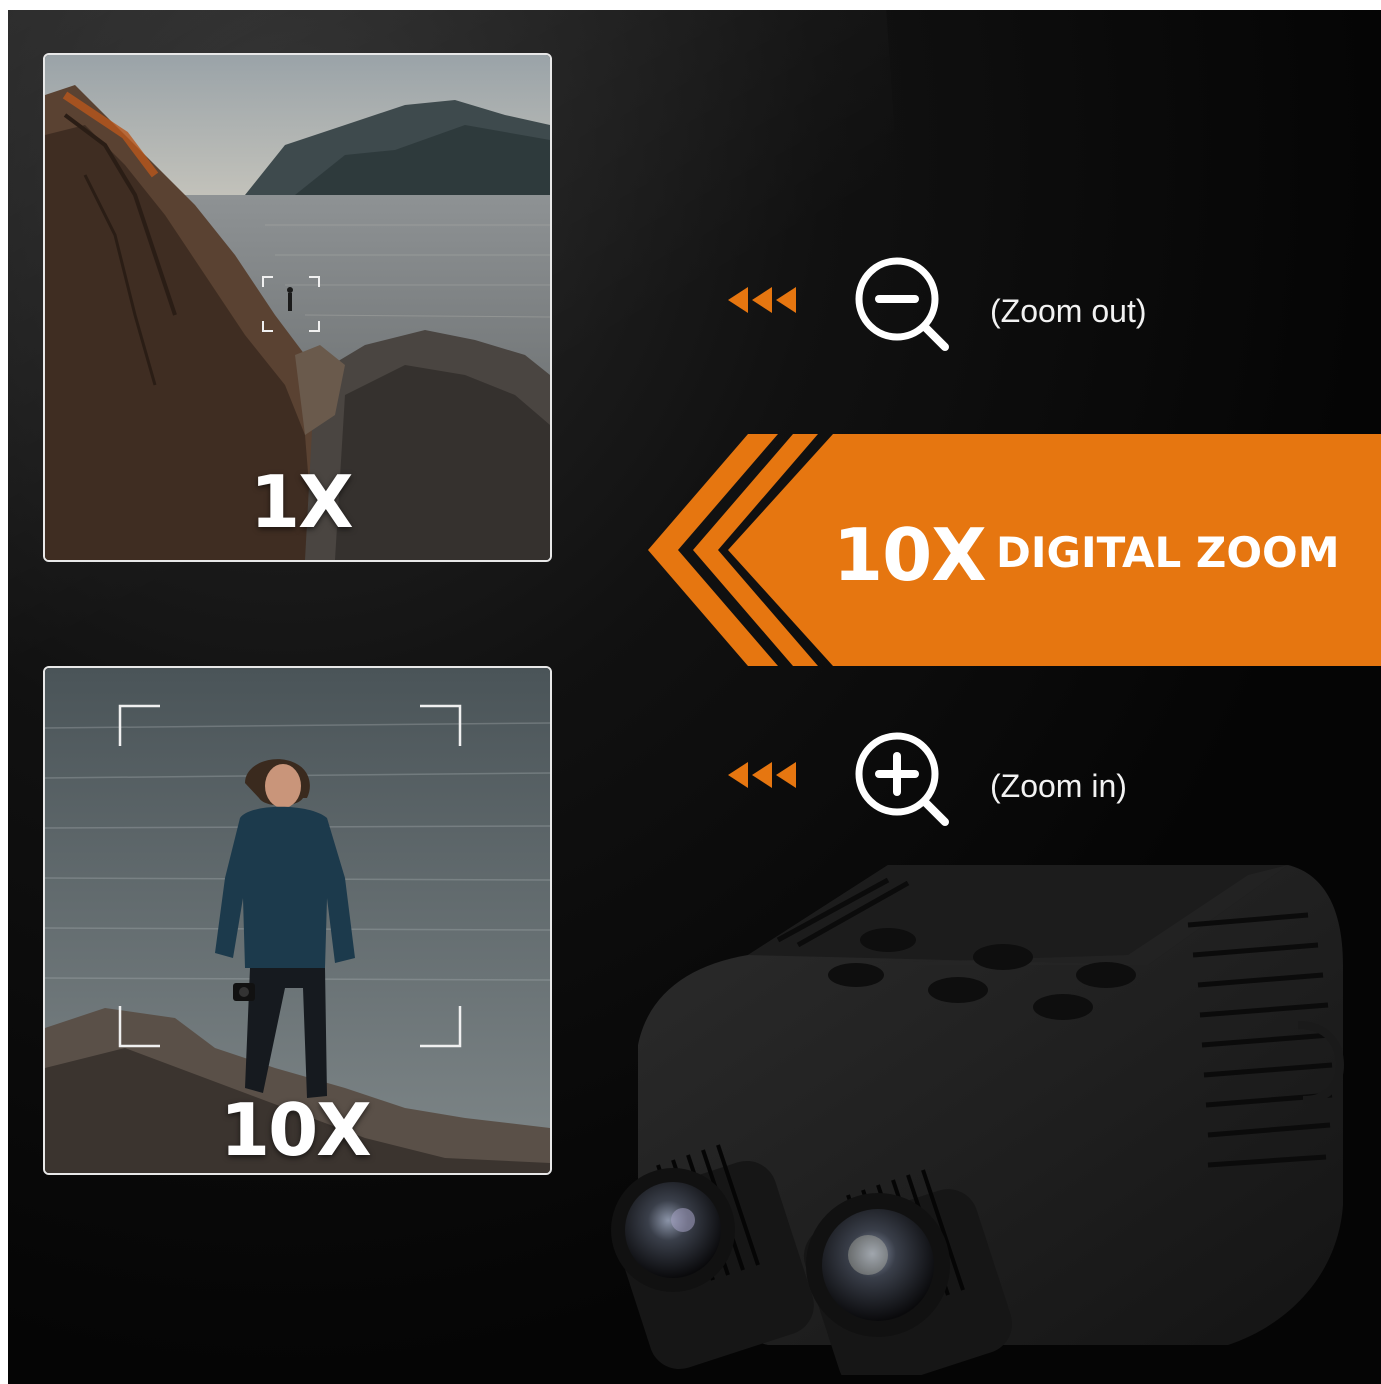 Image resolution: width=1381 pixels, height=1384 pixels. Describe the element at coordinates (1106, 975) in the screenshot. I see `device-button-up` at that location.